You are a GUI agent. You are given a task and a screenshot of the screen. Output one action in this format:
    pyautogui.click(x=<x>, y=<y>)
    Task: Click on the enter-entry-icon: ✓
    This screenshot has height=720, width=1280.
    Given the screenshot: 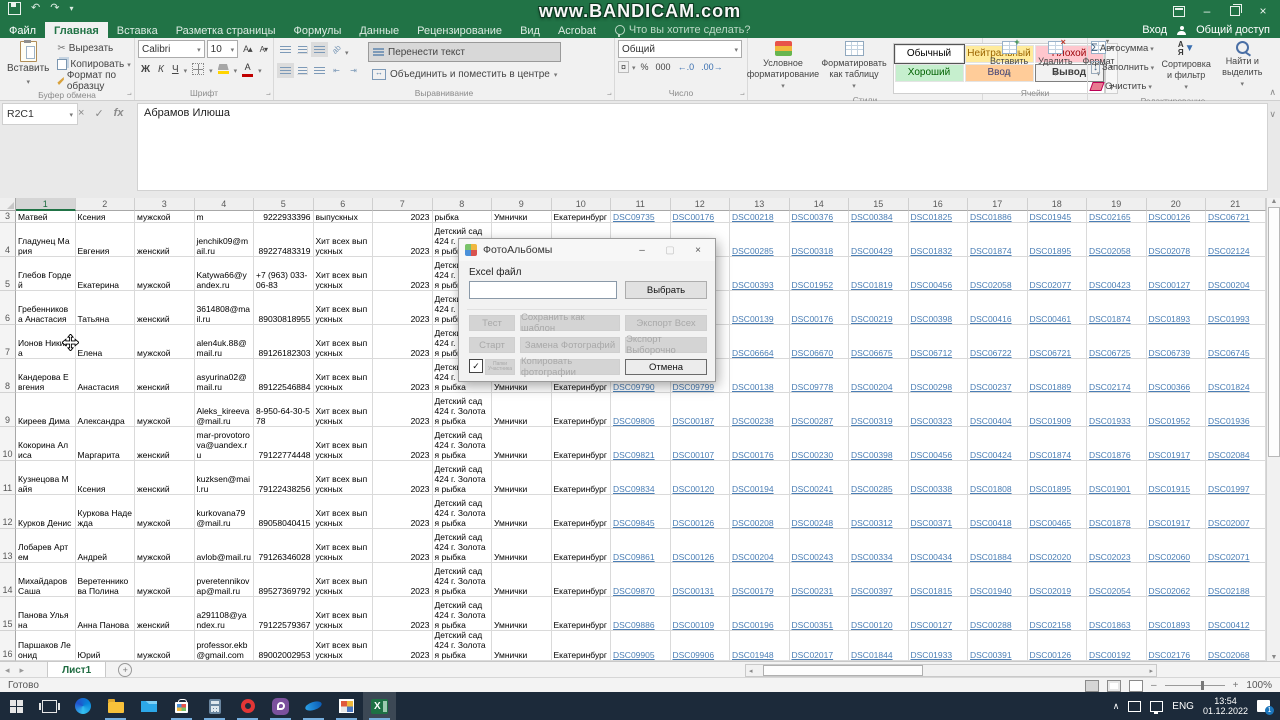 What is the action you would take?
    pyautogui.click(x=98, y=113)
    